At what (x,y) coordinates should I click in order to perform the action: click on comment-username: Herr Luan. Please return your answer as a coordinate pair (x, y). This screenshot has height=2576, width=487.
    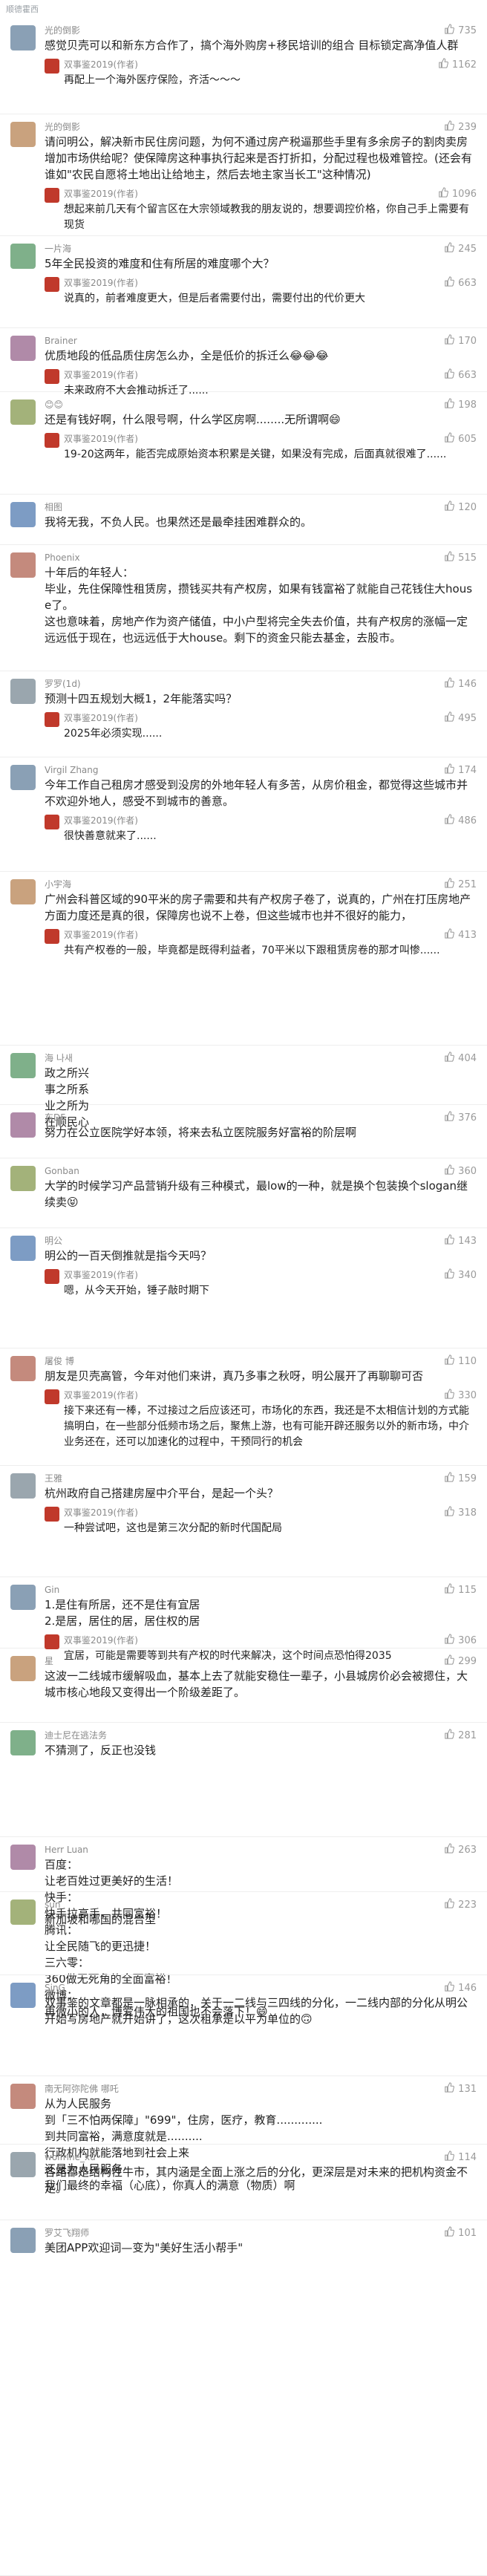
    Looking at the image, I should click on (261, 1846).